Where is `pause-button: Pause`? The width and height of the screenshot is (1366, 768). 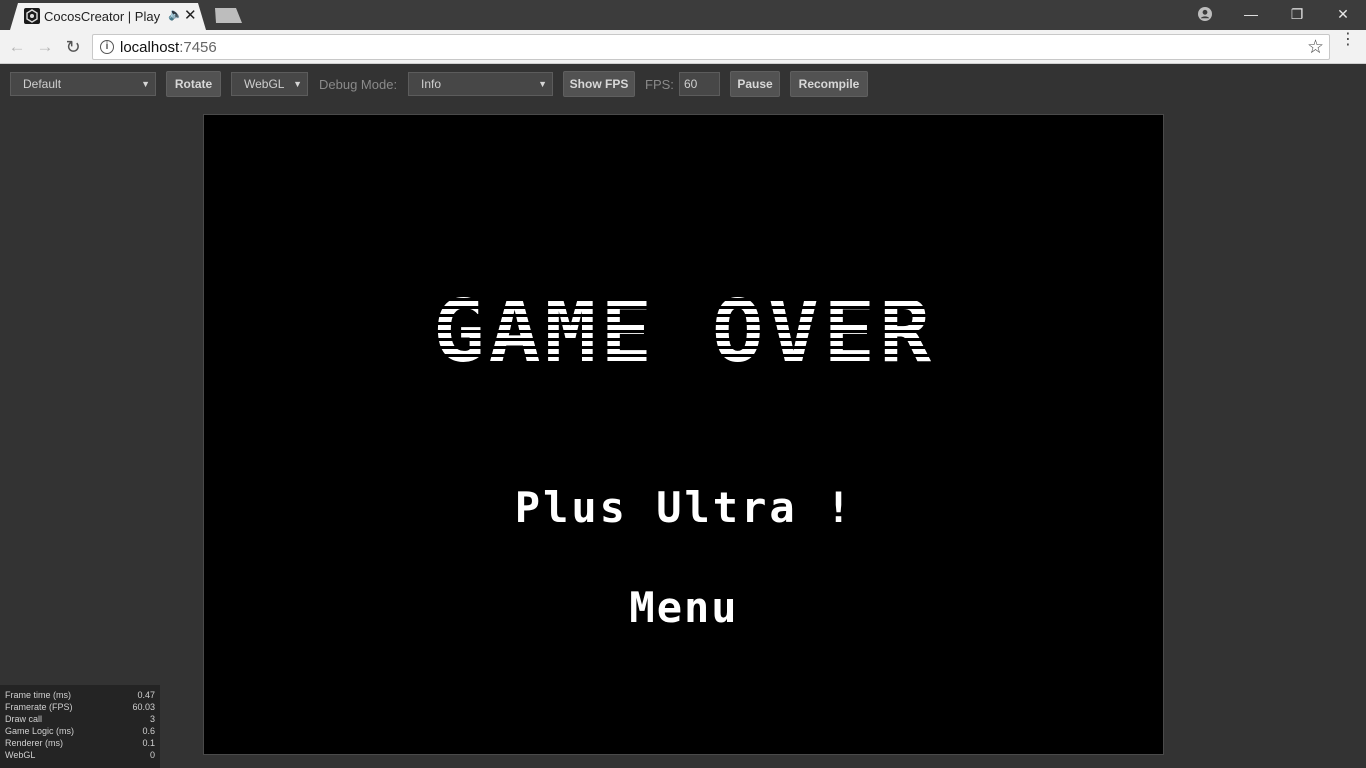 pause-button: Pause is located at coordinates (755, 84).